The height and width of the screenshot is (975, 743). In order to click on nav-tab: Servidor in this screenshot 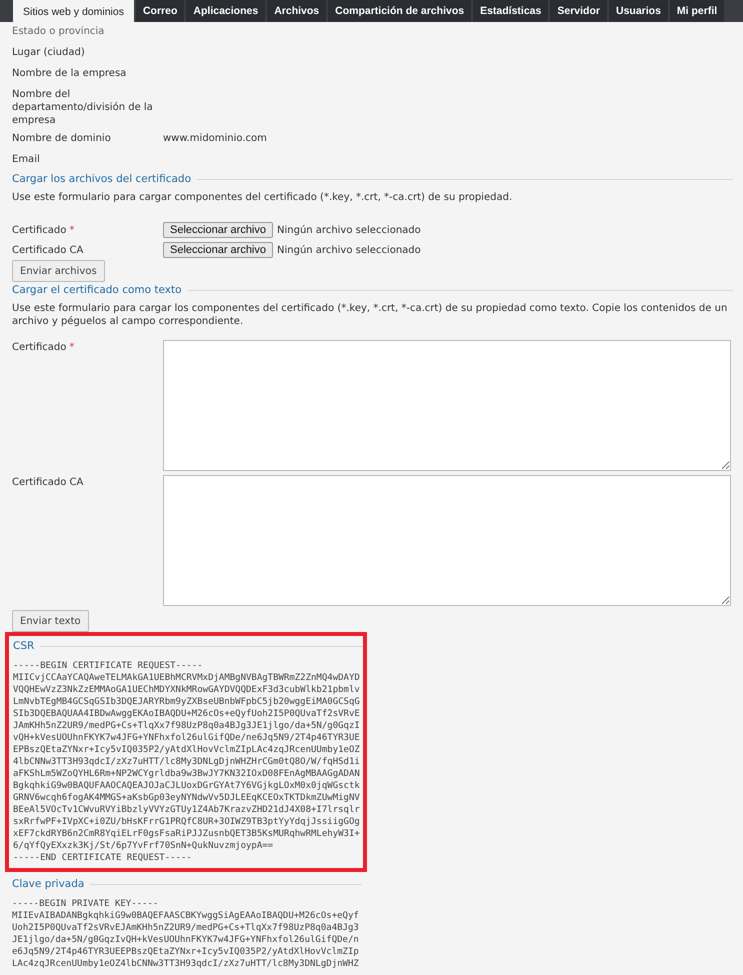, I will do `click(578, 11)`.